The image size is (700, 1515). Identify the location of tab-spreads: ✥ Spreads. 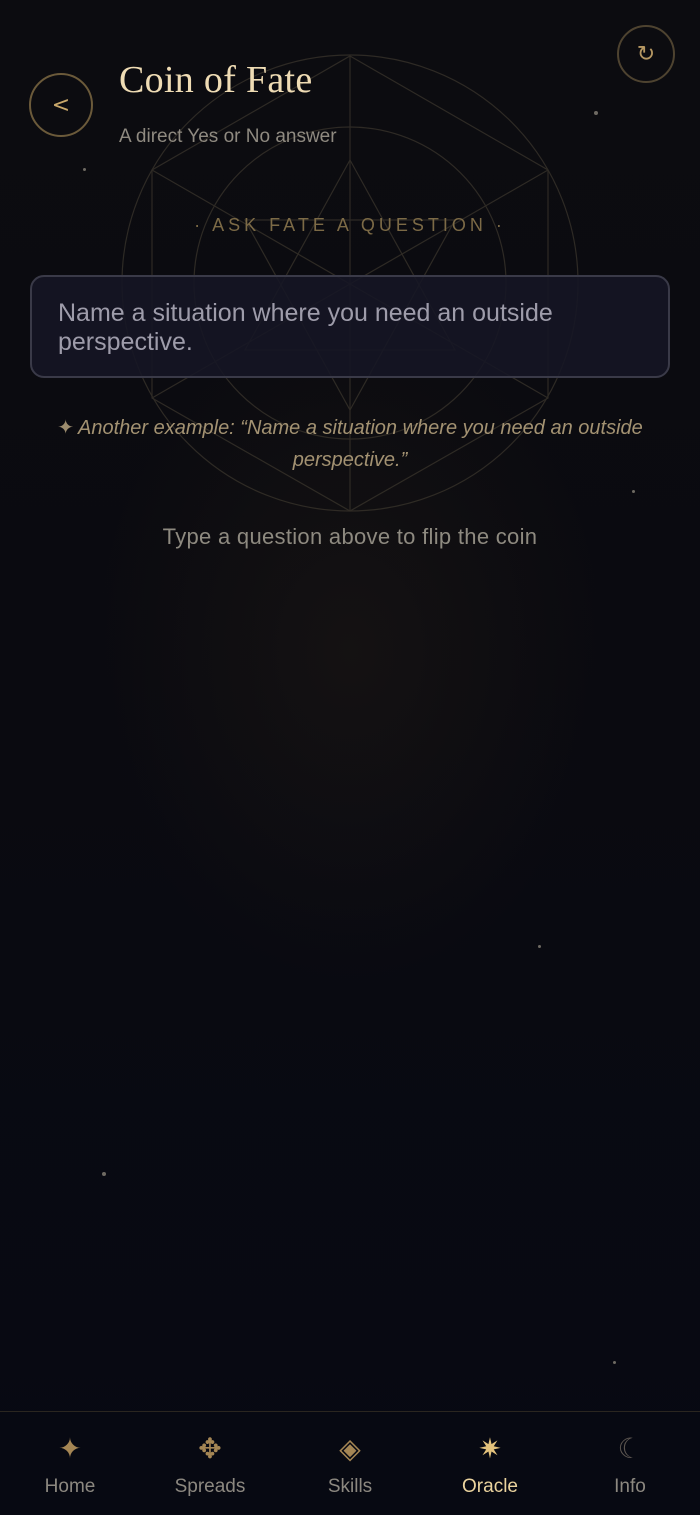
(210, 1463).